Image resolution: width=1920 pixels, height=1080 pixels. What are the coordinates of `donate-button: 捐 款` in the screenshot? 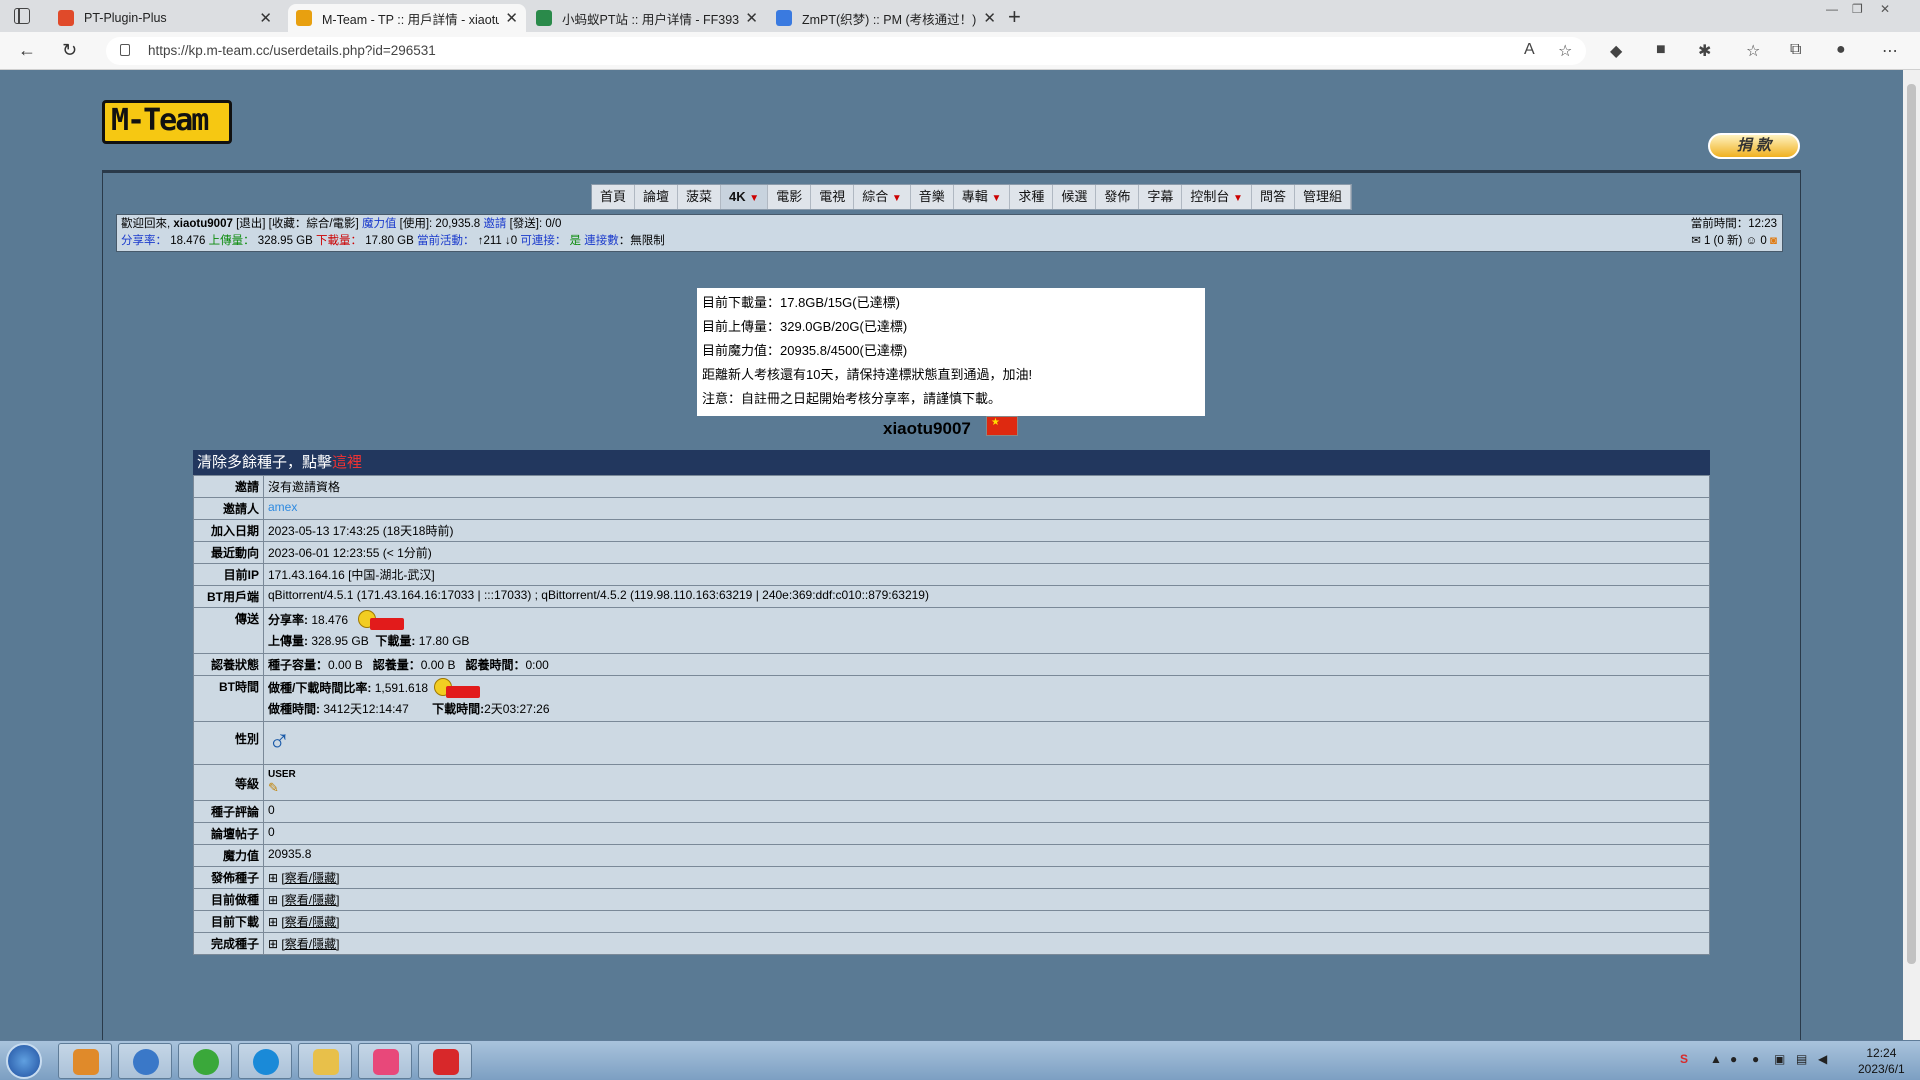 It's located at (1754, 146).